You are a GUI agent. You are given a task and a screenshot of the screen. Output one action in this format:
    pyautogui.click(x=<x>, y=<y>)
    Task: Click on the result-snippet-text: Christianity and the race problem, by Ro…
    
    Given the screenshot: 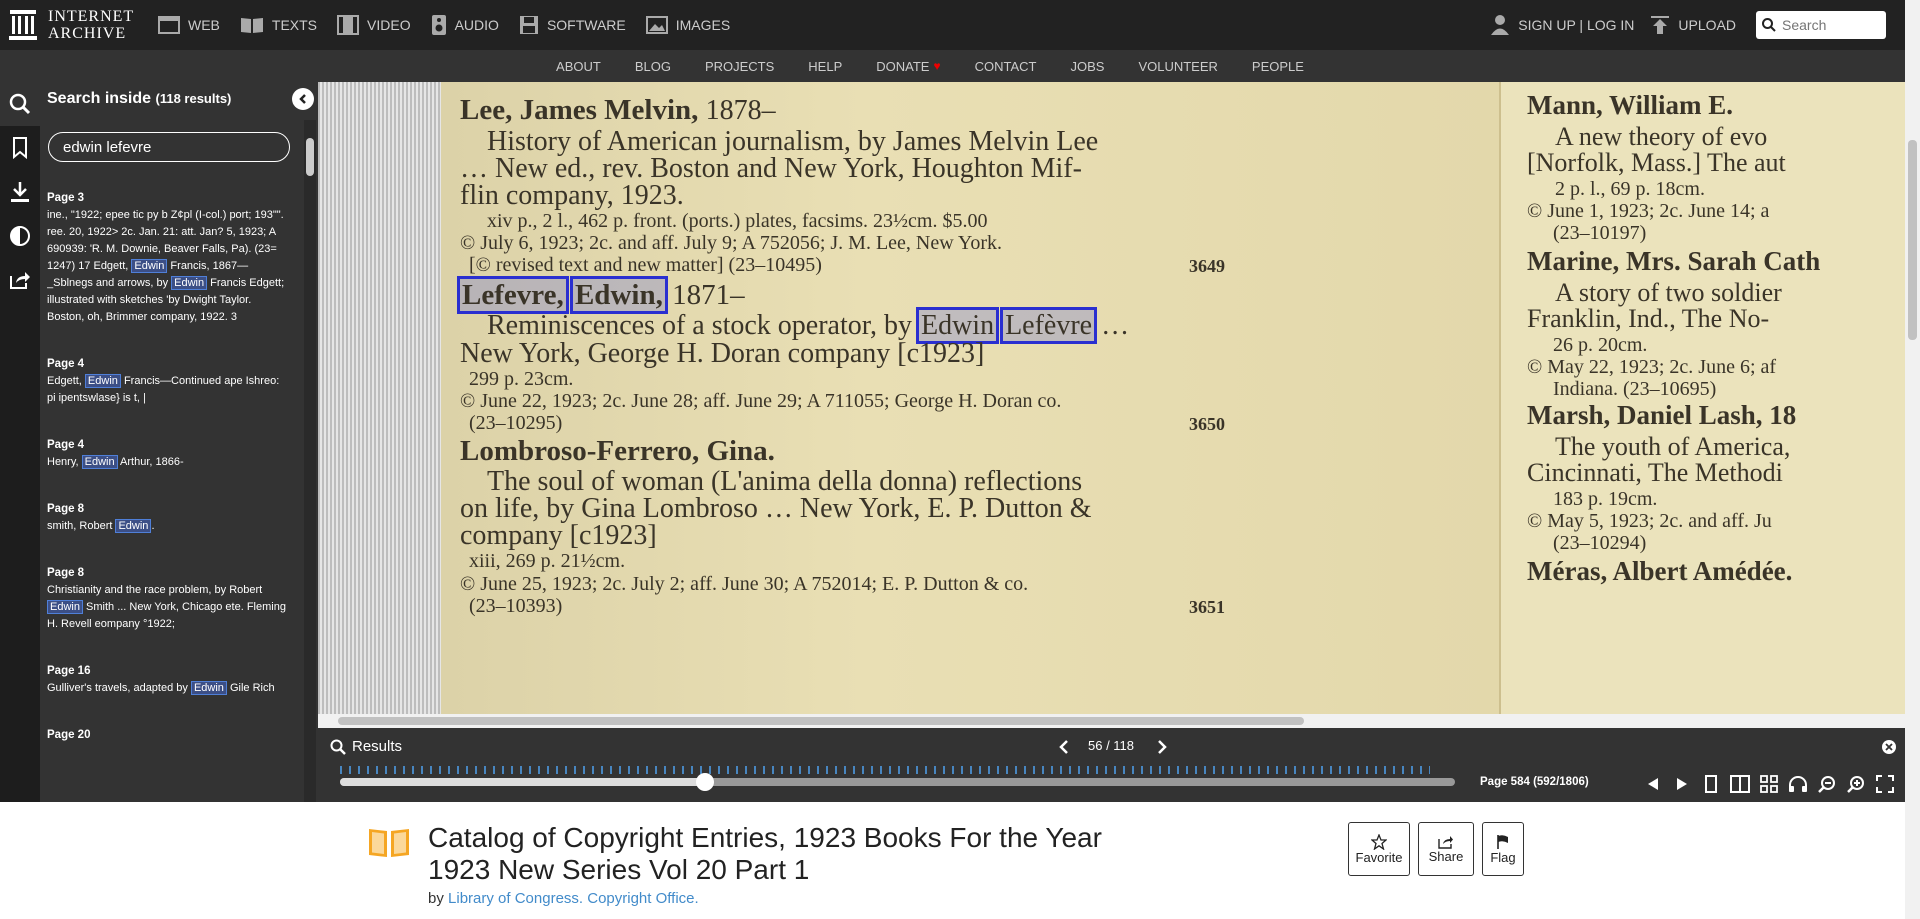 What is the action you would take?
    pyautogui.click(x=155, y=590)
    